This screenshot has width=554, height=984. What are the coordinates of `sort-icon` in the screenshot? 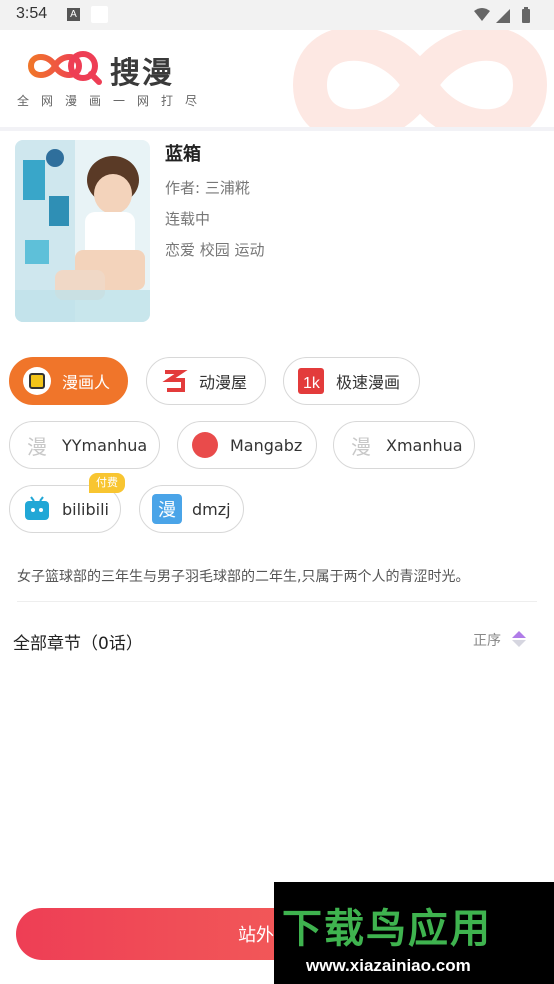 It's located at (519, 639).